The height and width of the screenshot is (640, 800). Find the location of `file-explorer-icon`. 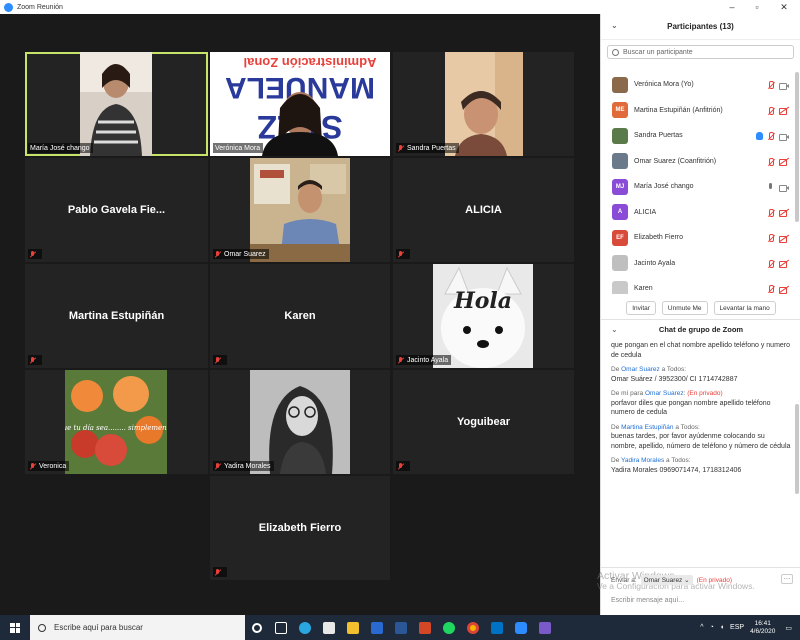

file-explorer-icon is located at coordinates (353, 627).